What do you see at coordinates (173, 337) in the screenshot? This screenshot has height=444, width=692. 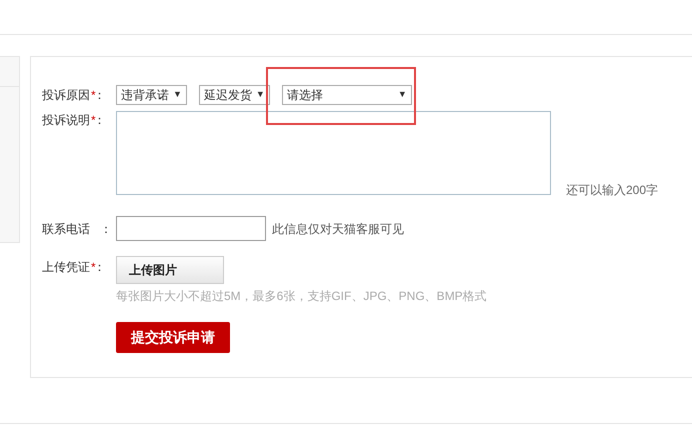 I see `submit-button: 提交投诉申请` at bounding box center [173, 337].